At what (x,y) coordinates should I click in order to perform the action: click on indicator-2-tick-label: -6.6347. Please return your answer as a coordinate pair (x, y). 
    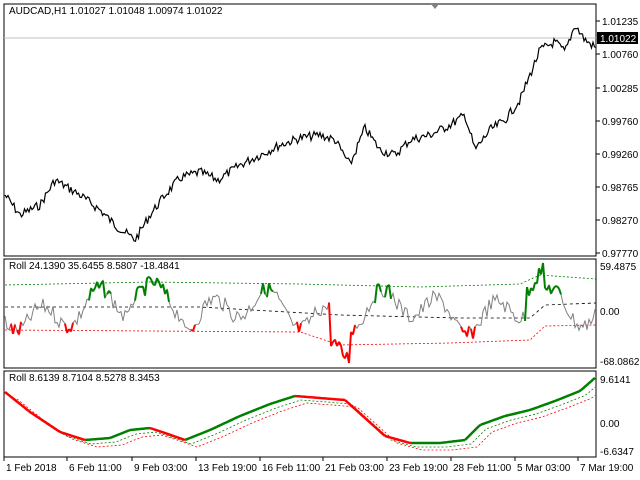
    Looking at the image, I should click on (617, 452).